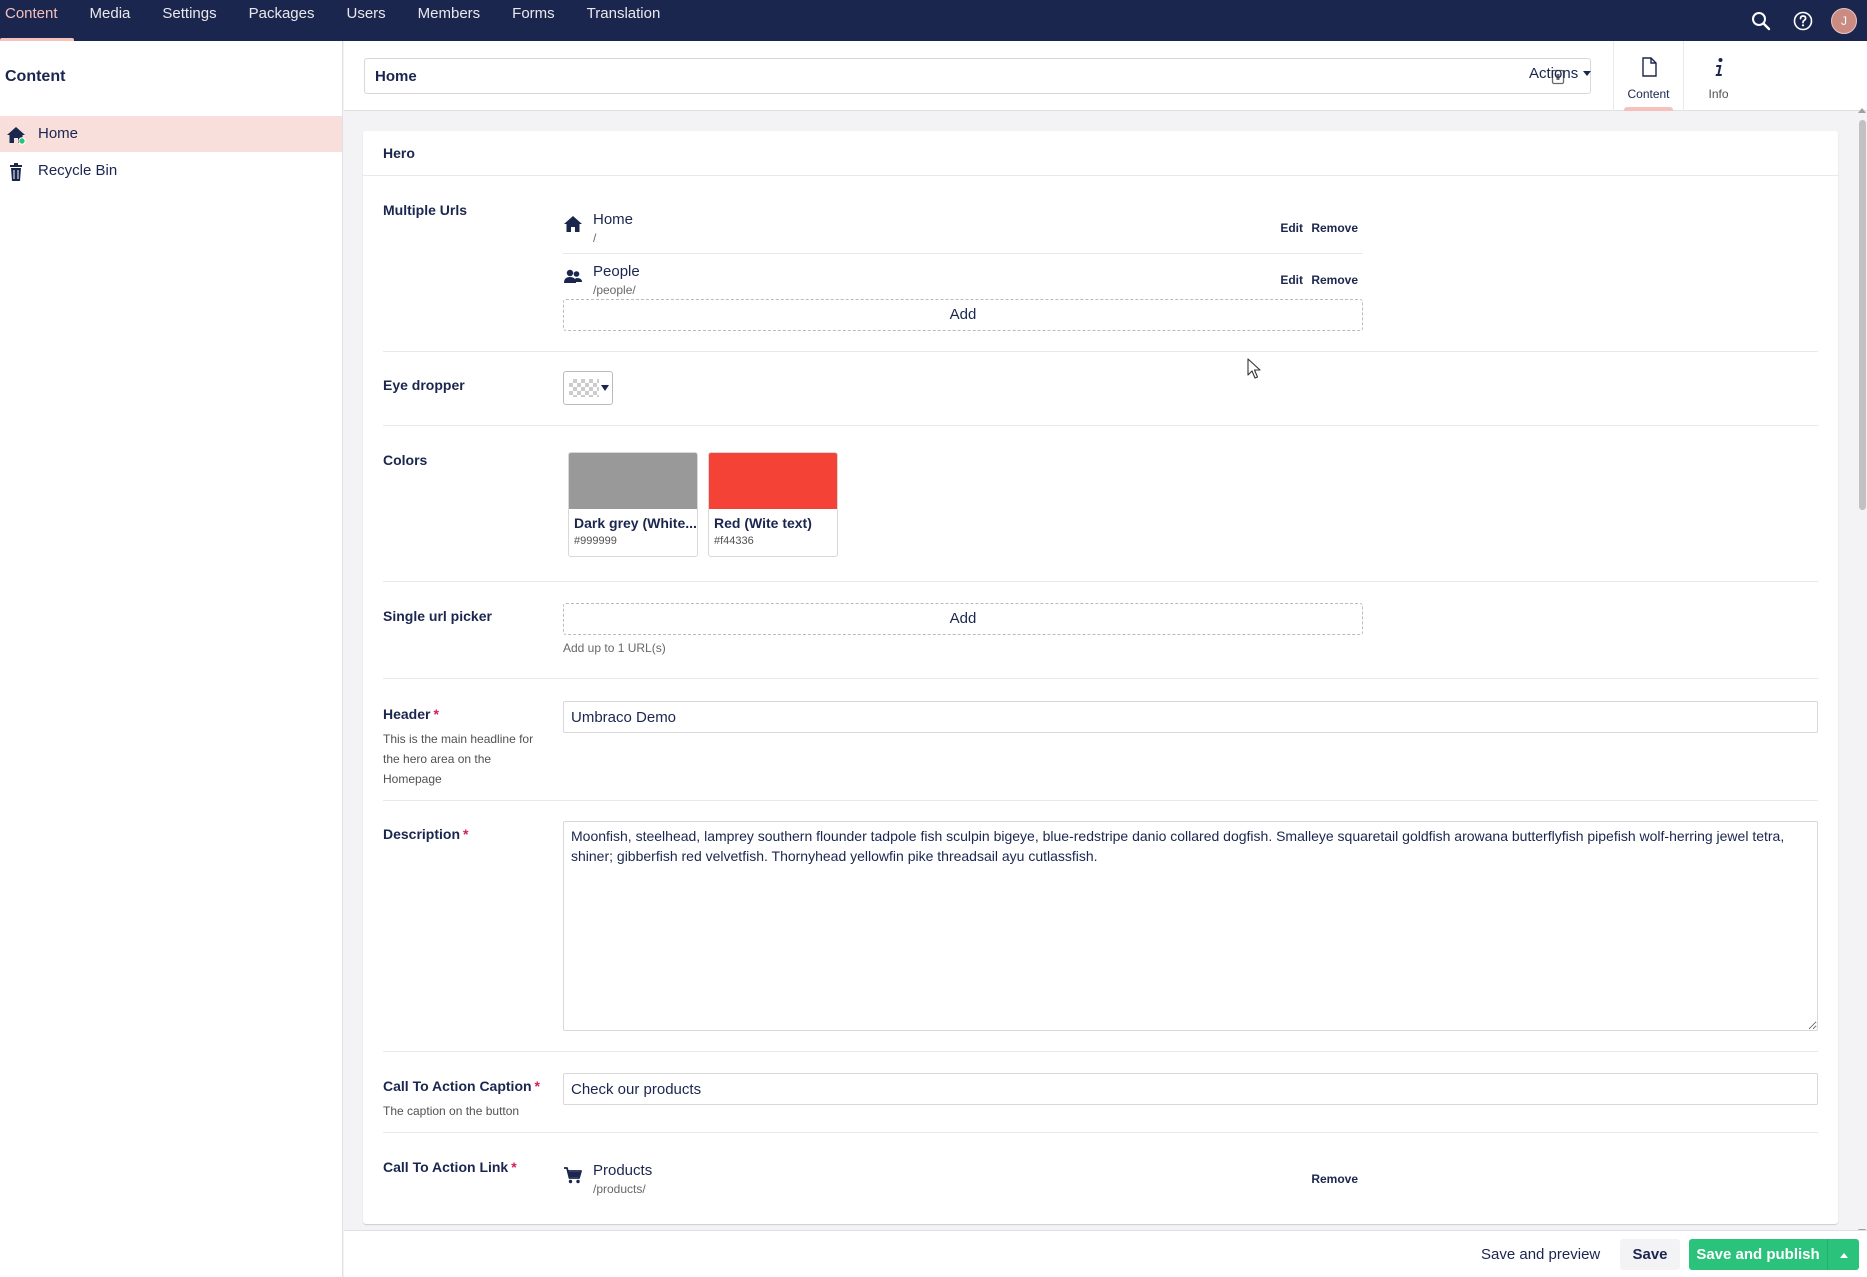 Image resolution: width=1867 pixels, height=1277 pixels. Describe the element at coordinates (1649, 67) in the screenshot. I see `document-icon` at that location.